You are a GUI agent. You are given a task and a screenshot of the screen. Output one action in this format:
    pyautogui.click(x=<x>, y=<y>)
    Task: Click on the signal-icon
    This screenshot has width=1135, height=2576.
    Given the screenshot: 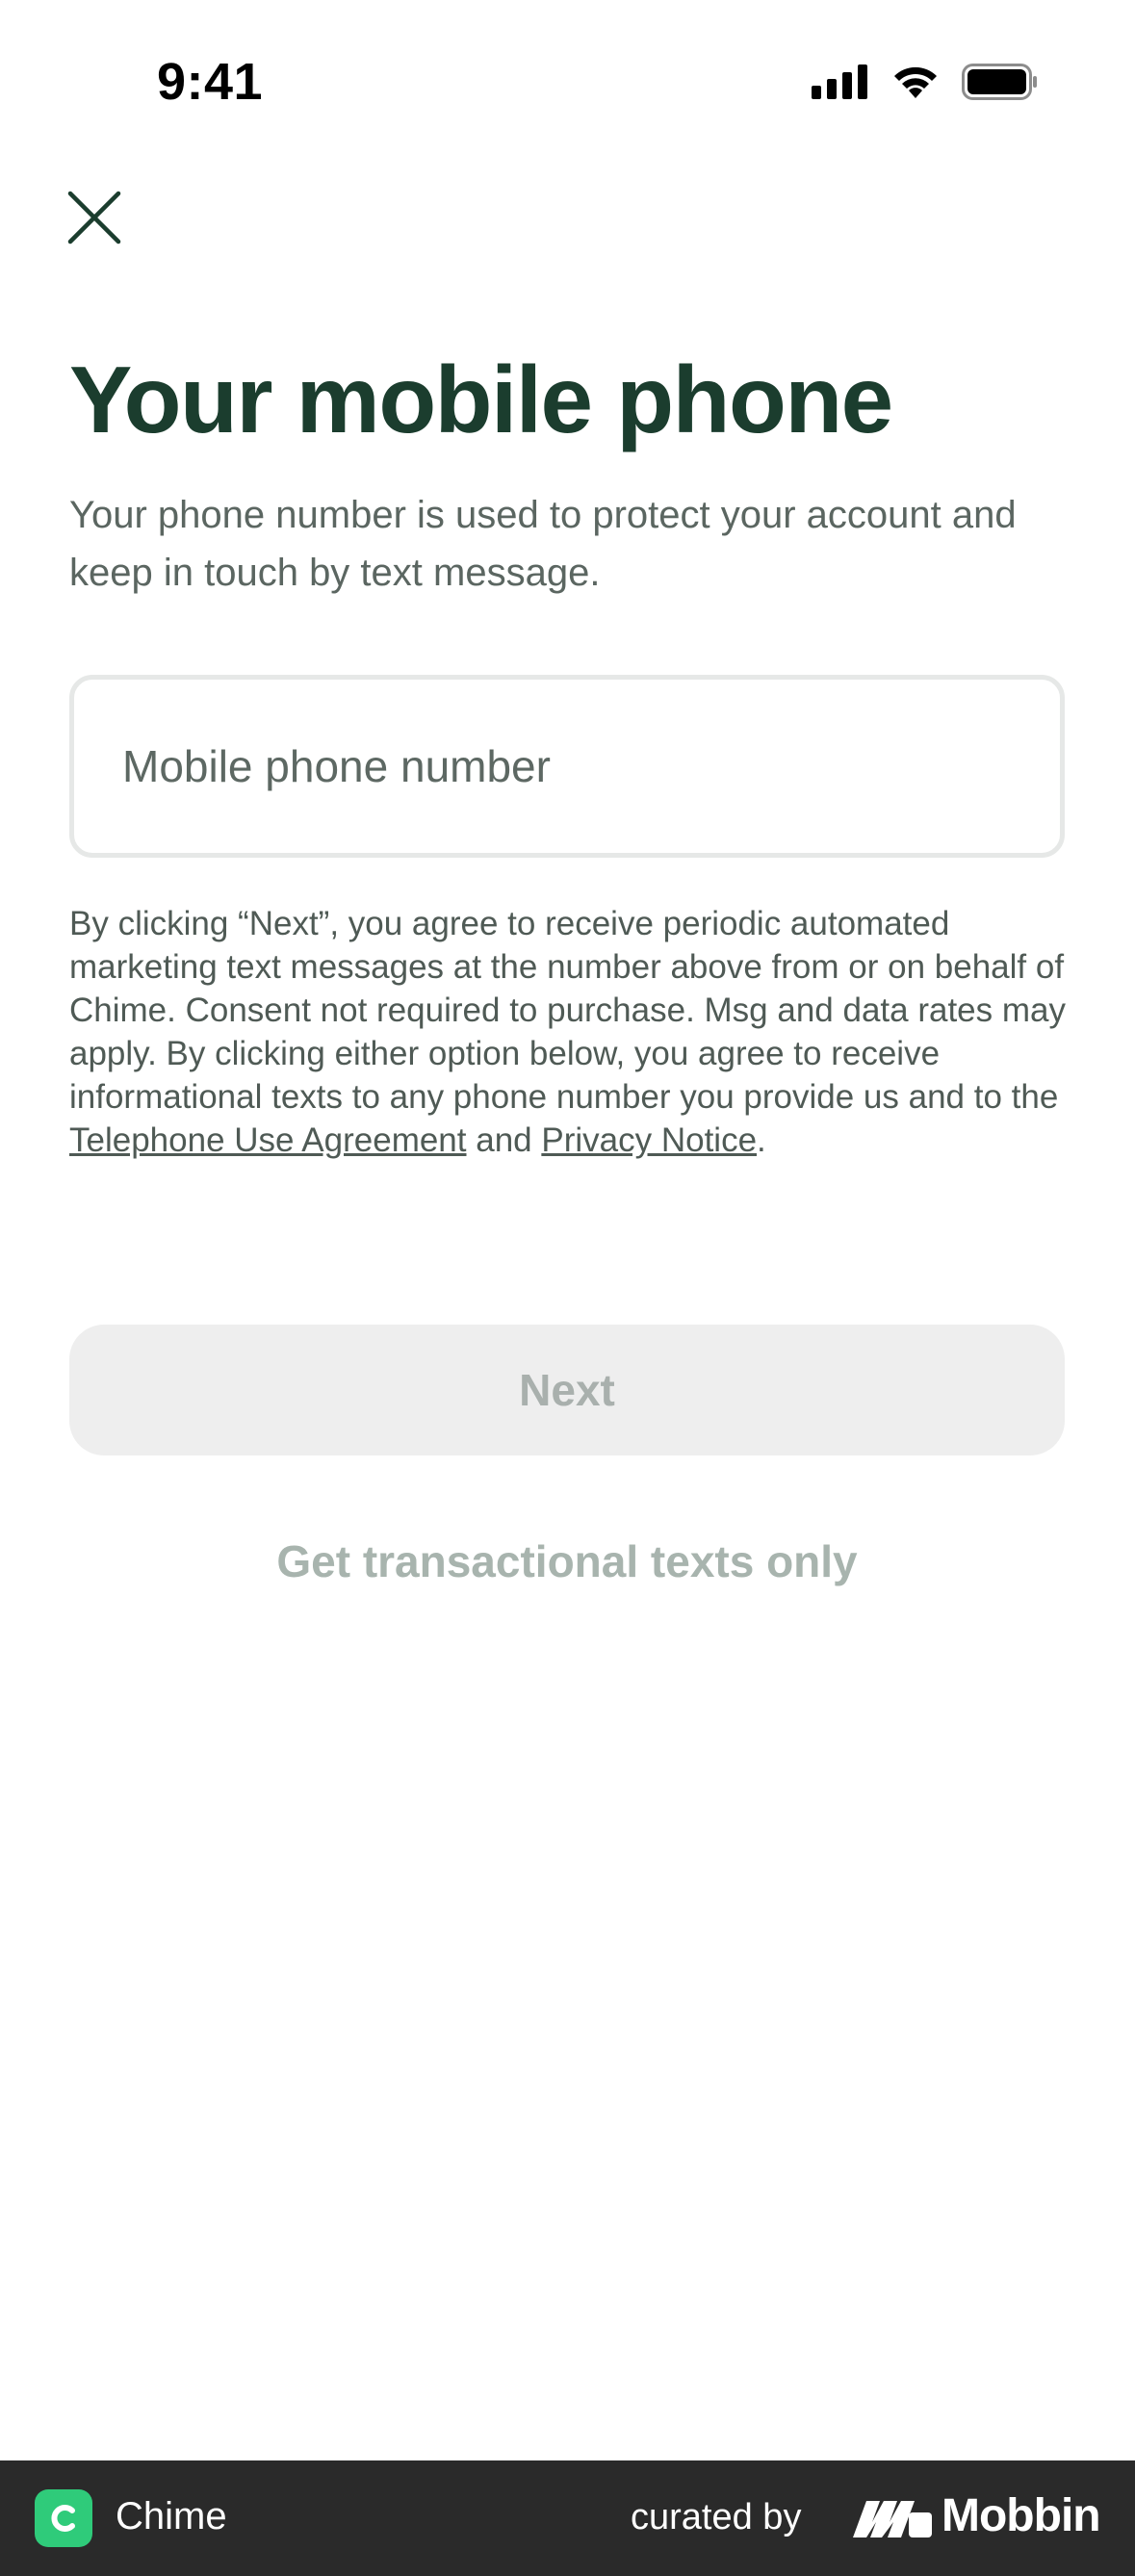 What is the action you would take?
    pyautogui.click(x=840, y=84)
    